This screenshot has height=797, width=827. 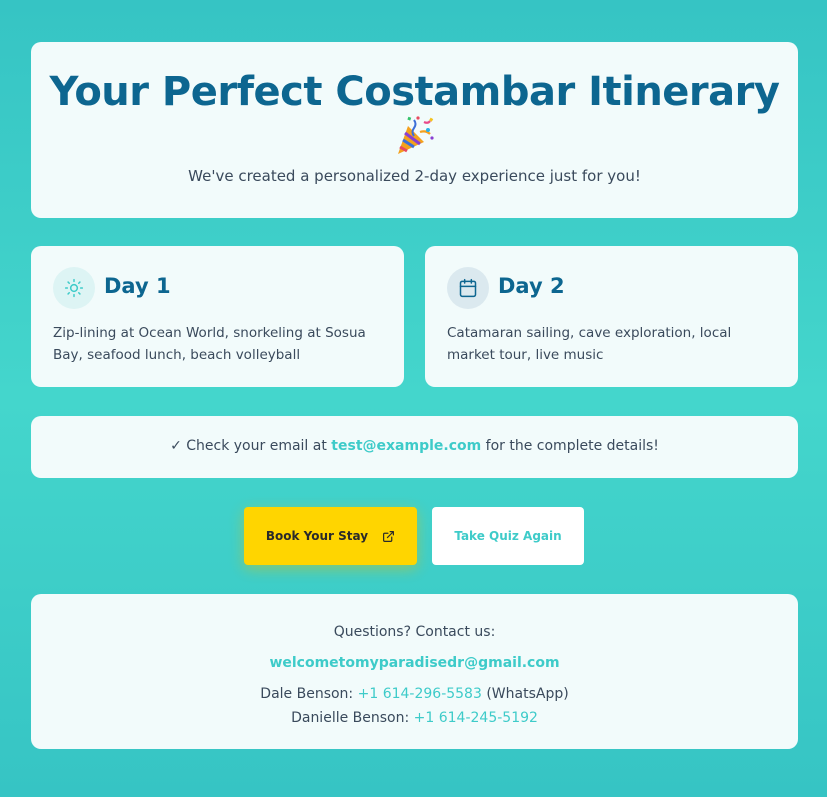 What do you see at coordinates (414, 632) in the screenshot?
I see `contact-heading: Questions? Contact us:` at bounding box center [414, 632].